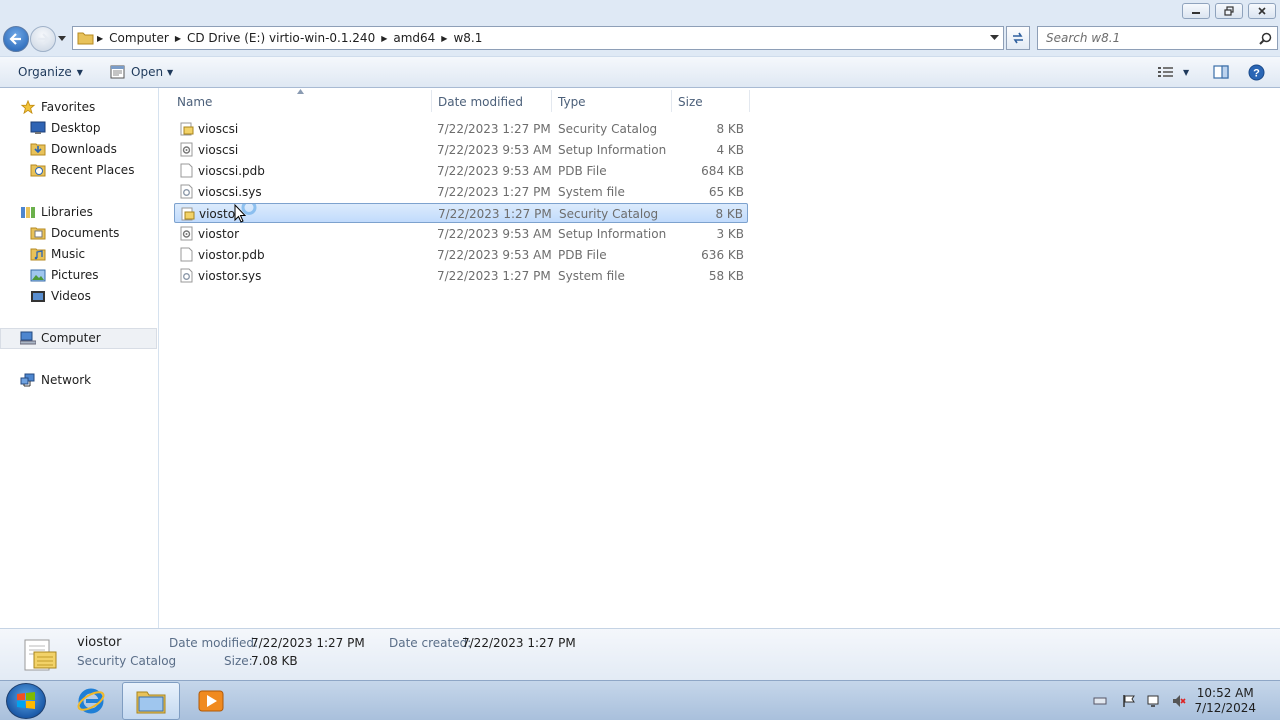 The width and height of the screenshot is (1280, 720). Describe the element at coordinates (231, 171) in the screenshot. I see `file-name: vioscsi.pdb` at that location.